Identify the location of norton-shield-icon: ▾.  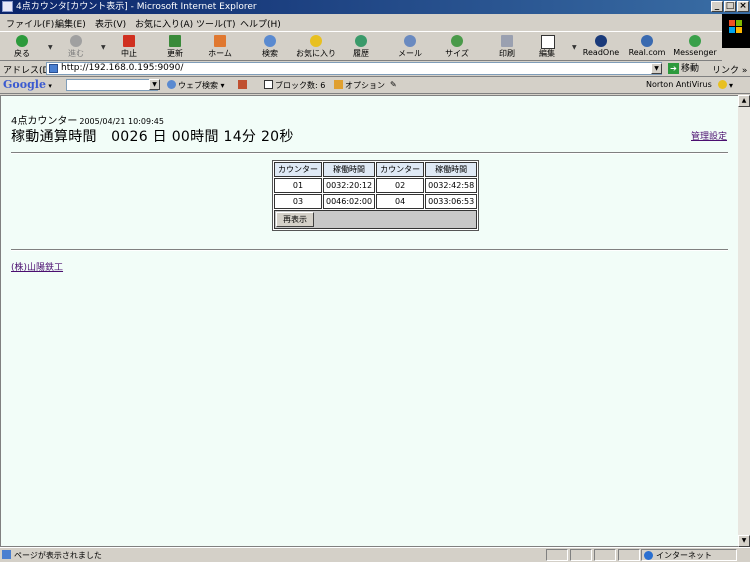
(725, 85).